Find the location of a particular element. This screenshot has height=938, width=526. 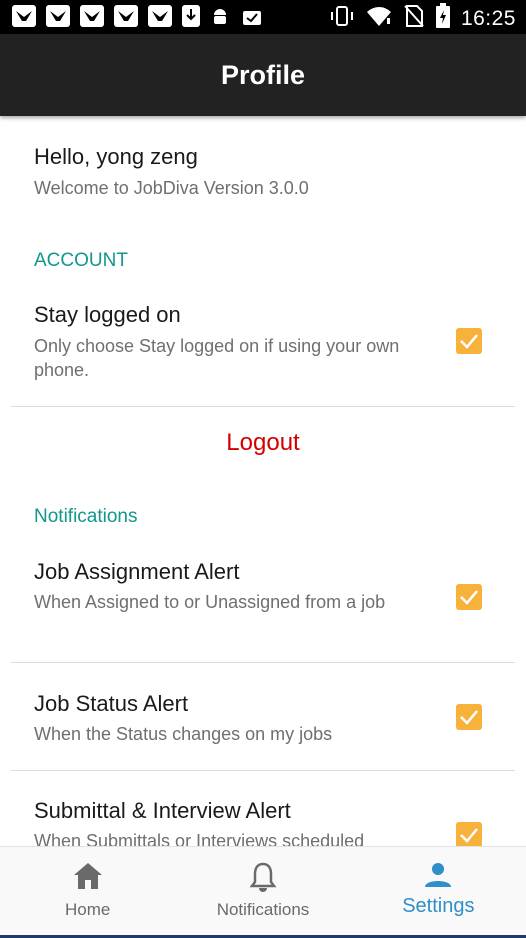

page-title: Profile is located at coordinates (263, 74).